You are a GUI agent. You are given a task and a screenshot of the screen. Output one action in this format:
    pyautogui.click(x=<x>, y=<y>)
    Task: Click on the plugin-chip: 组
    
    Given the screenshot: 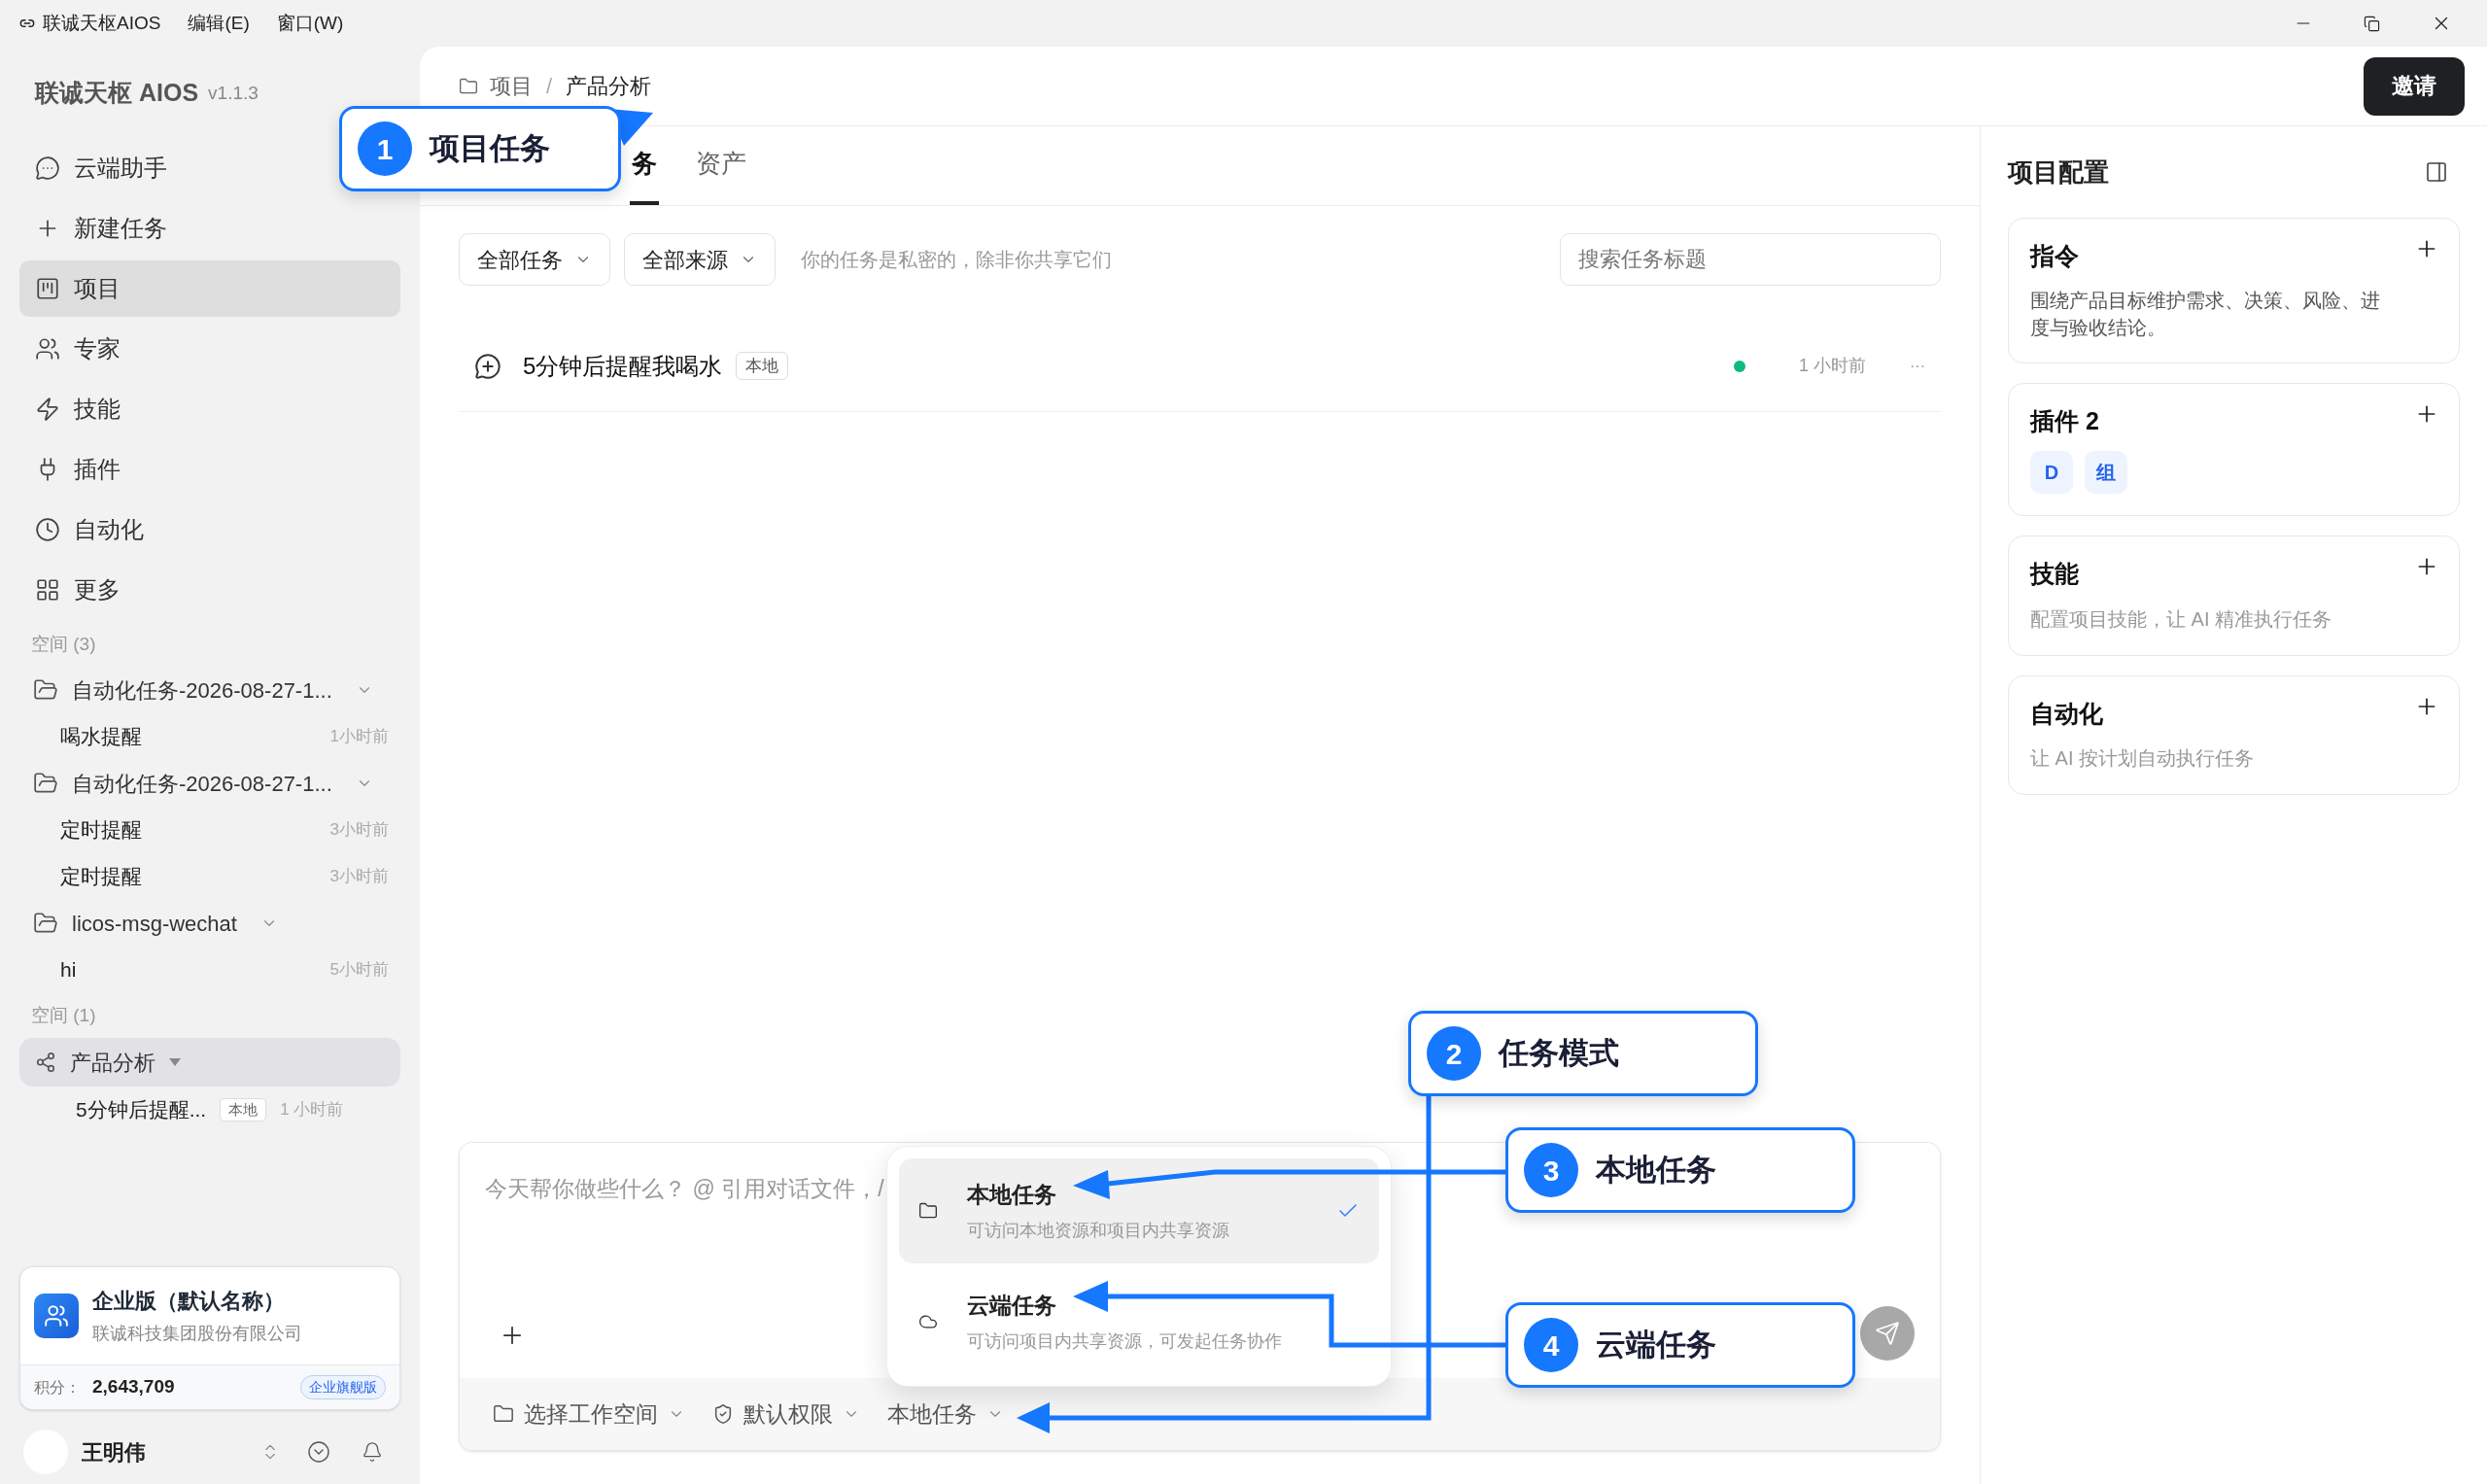 What is the action you would take?
    pyautogui.click(x=2106, y=472)
    